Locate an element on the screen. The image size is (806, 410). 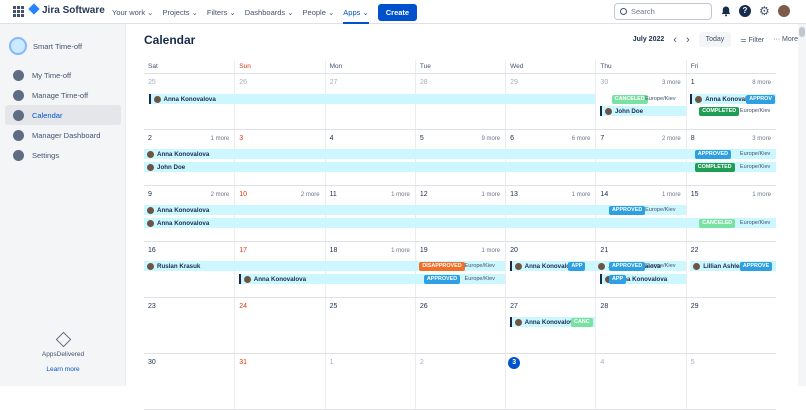
sidebar-item-label: Calendar is located at coordinates (47, 115).